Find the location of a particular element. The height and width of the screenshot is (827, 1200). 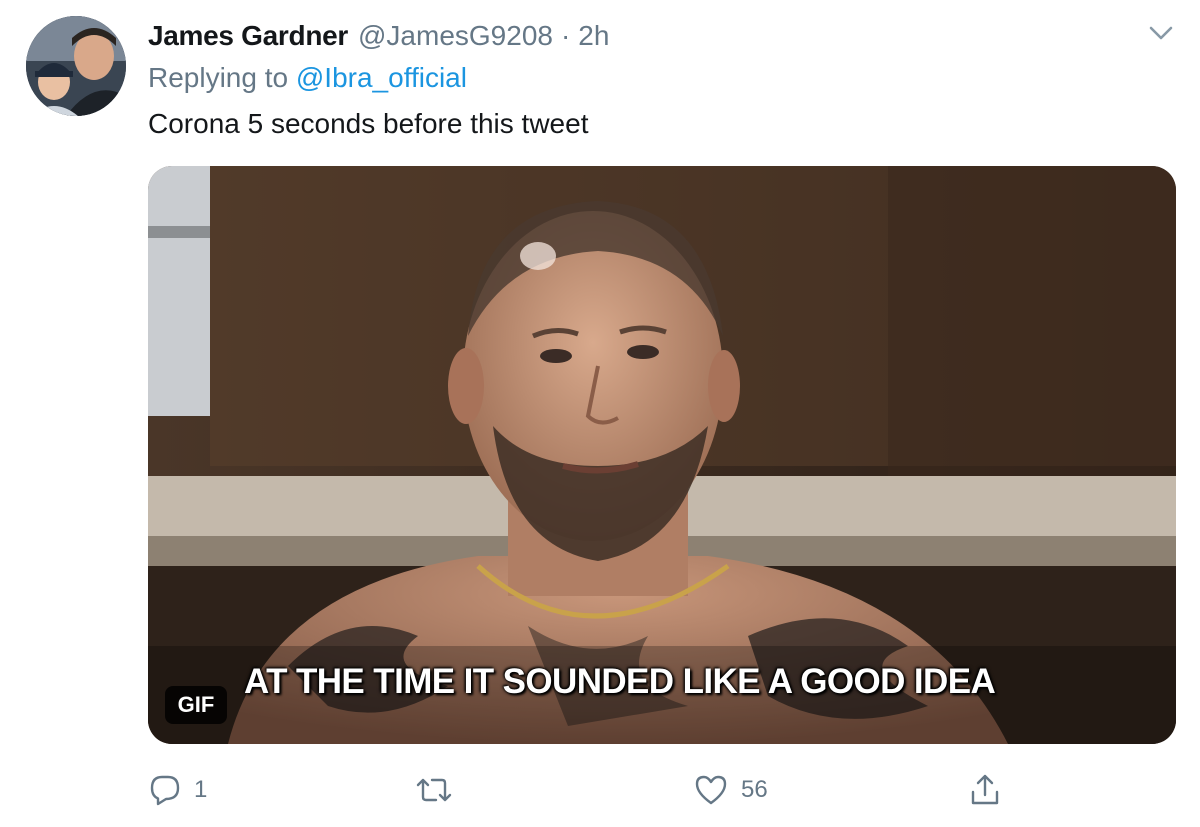

tweet-actions: 1 56 is located at coordinates (578, 790).